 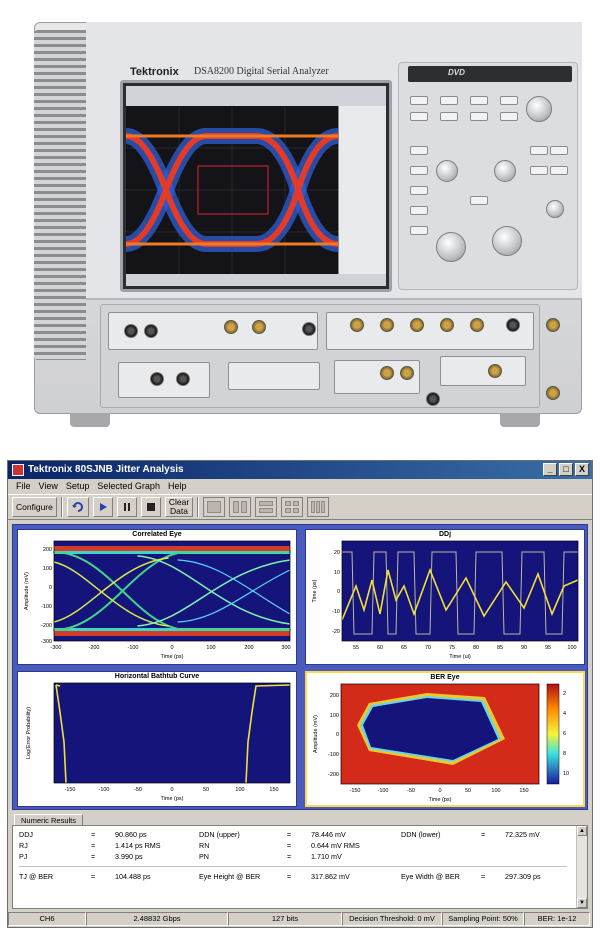 I want to click on single-layout-icon, so click(x=214, y=507).